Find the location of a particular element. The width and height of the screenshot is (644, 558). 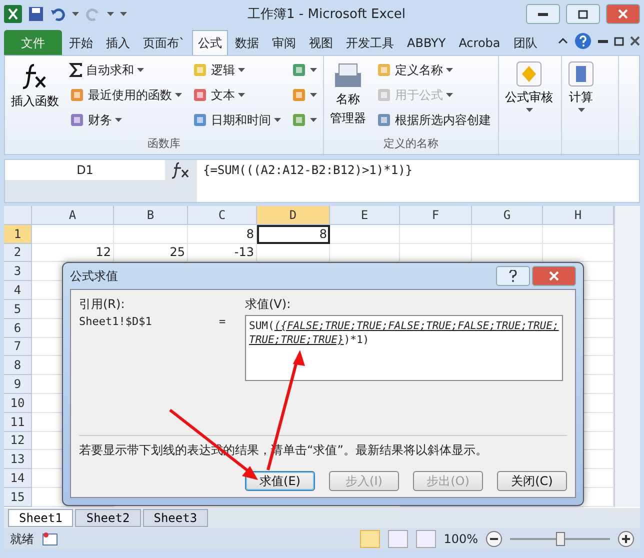

row-header: 1 is located at coordinates (18, 234).